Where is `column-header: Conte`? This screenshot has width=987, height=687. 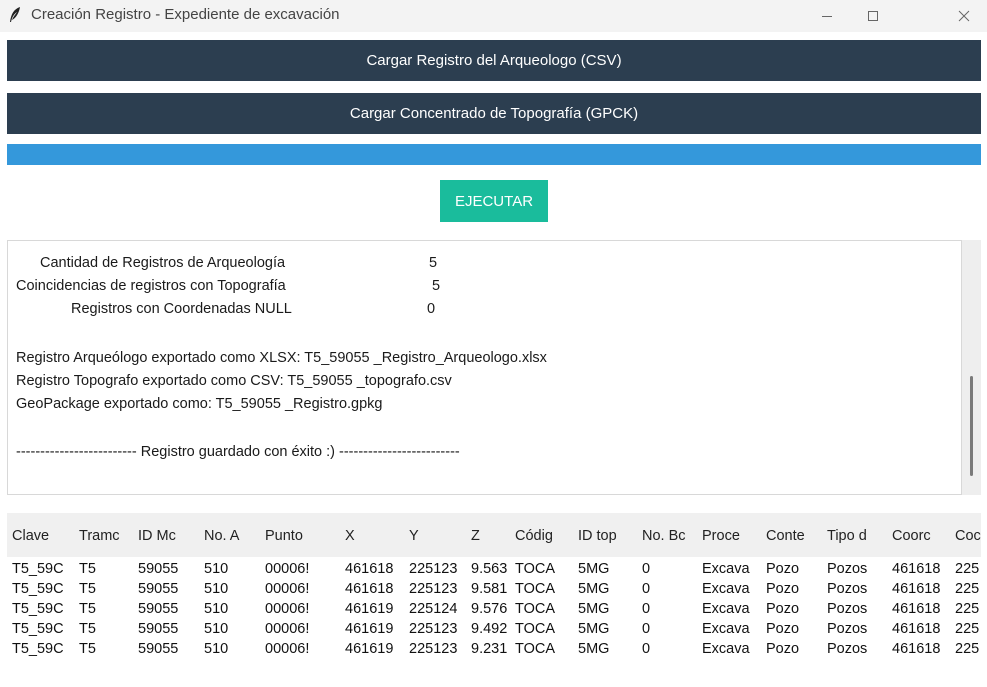
column-header: Conte is located at coordinates (794, 536).